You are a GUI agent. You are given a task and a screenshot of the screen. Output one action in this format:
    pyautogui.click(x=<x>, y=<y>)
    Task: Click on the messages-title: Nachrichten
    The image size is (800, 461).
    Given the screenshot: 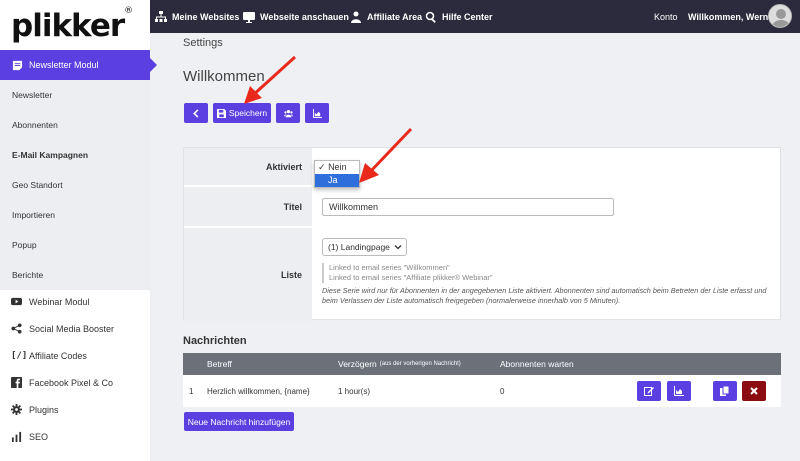 What is the action you would take?
    pyautogui.click(x=215, y=341)
    